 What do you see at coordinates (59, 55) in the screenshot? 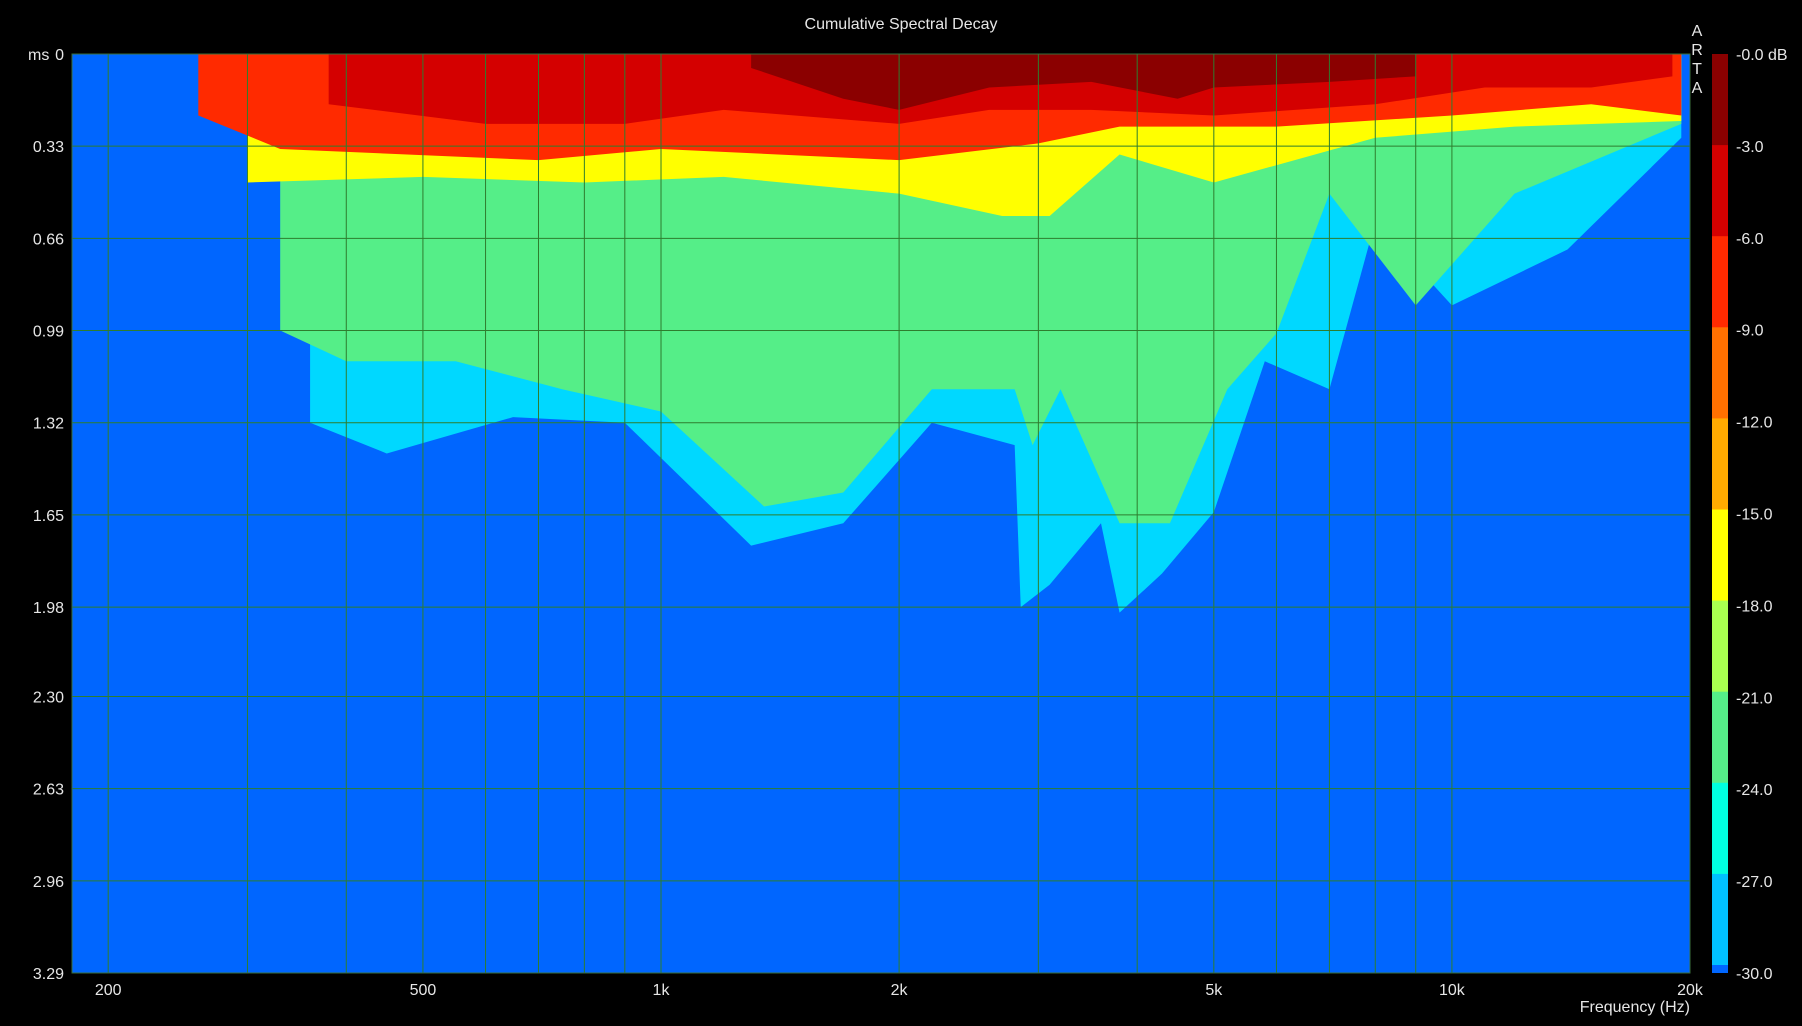
I see `y-tick-label: 0` at bounding box center [59, 55].